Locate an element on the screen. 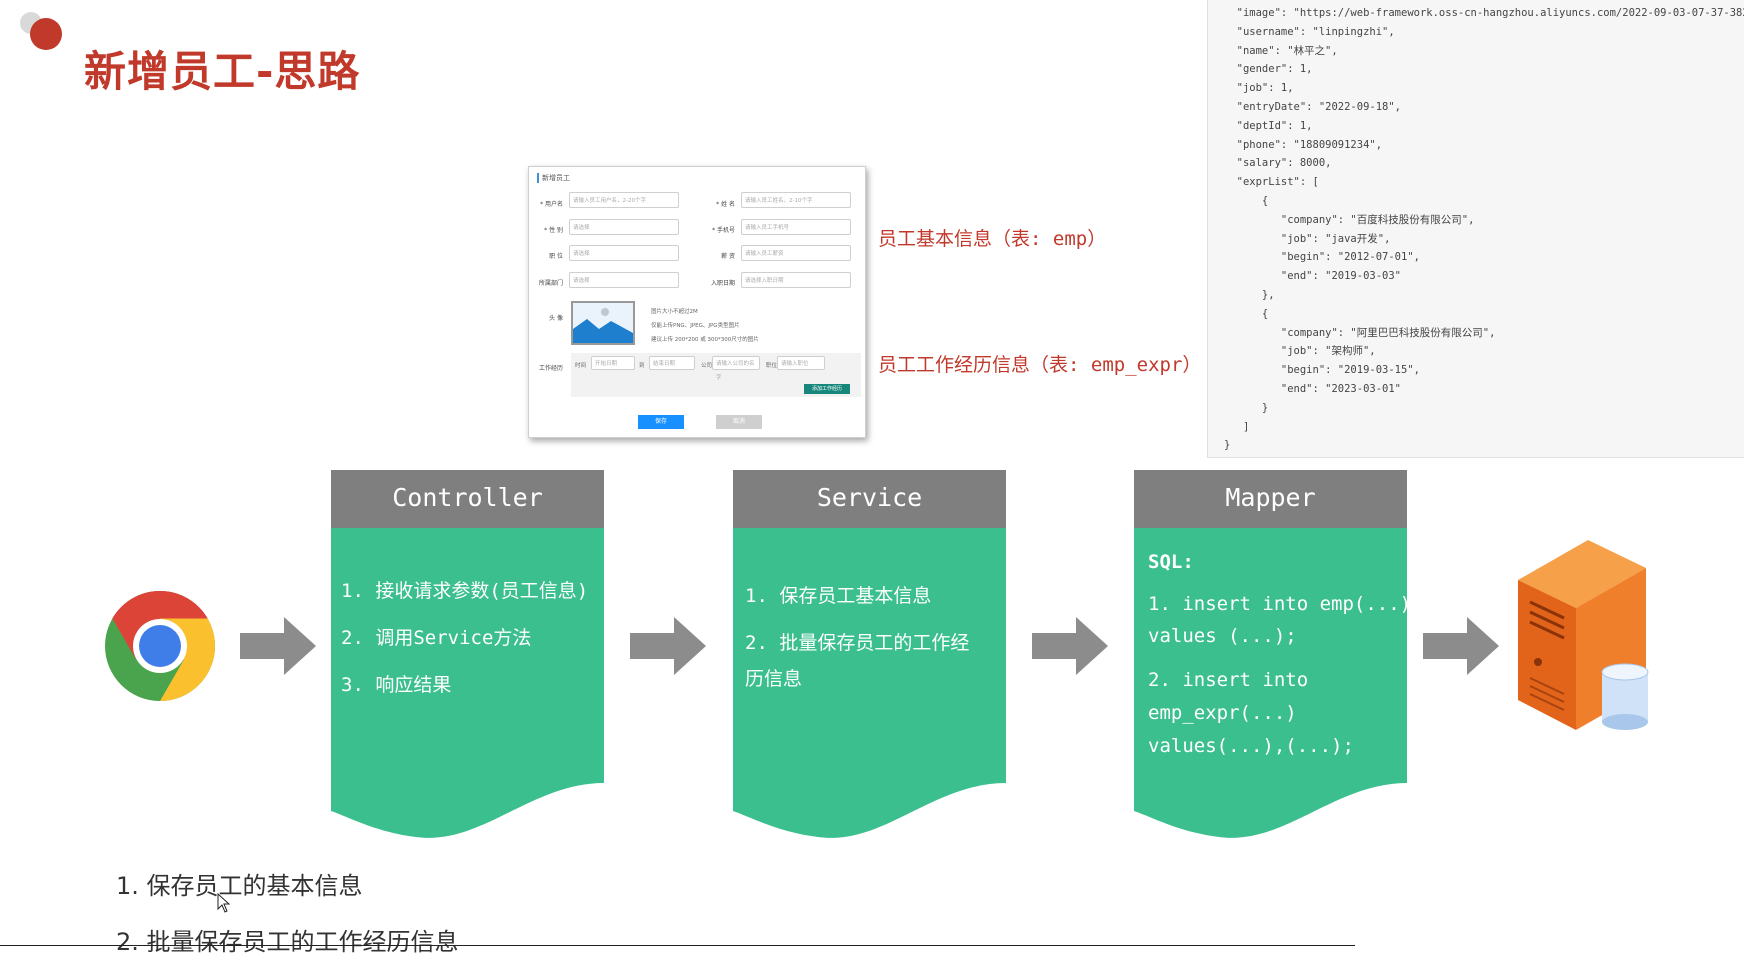 This screenshot has height=957, width=1744. salary-label: 薪 资 is located at coordinates (728, 256).